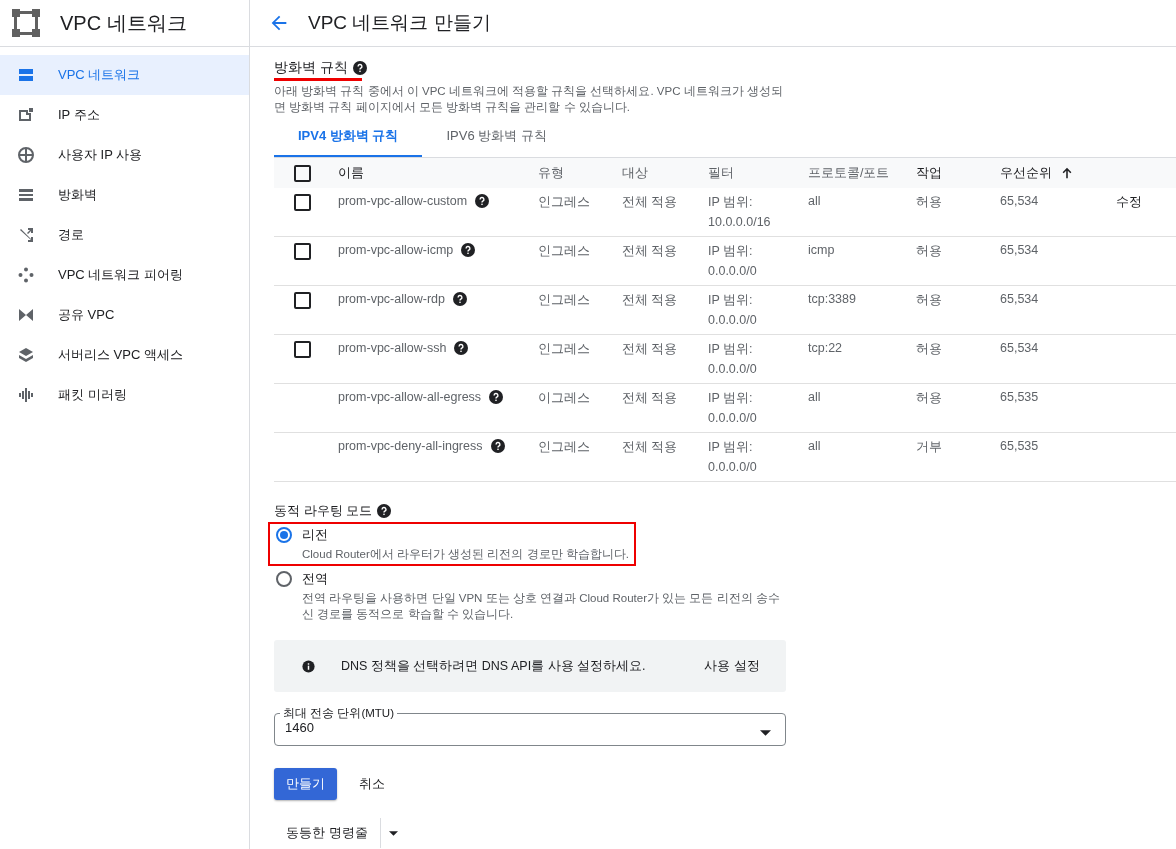 This screenshot has height=849, width=1176. Describe the element at coordinates (529, 99) in the screenshot. I see `section-description: 아래 방화벽 규칙 중에서 이 VPC 네트워크에 적용할 규칙을 선택하세요. VPC 네트워크가 생성되면 방화벽 규칙 페이지에서 모든 방화벽 규칙을 관리할 수 있습니다.` at that location.